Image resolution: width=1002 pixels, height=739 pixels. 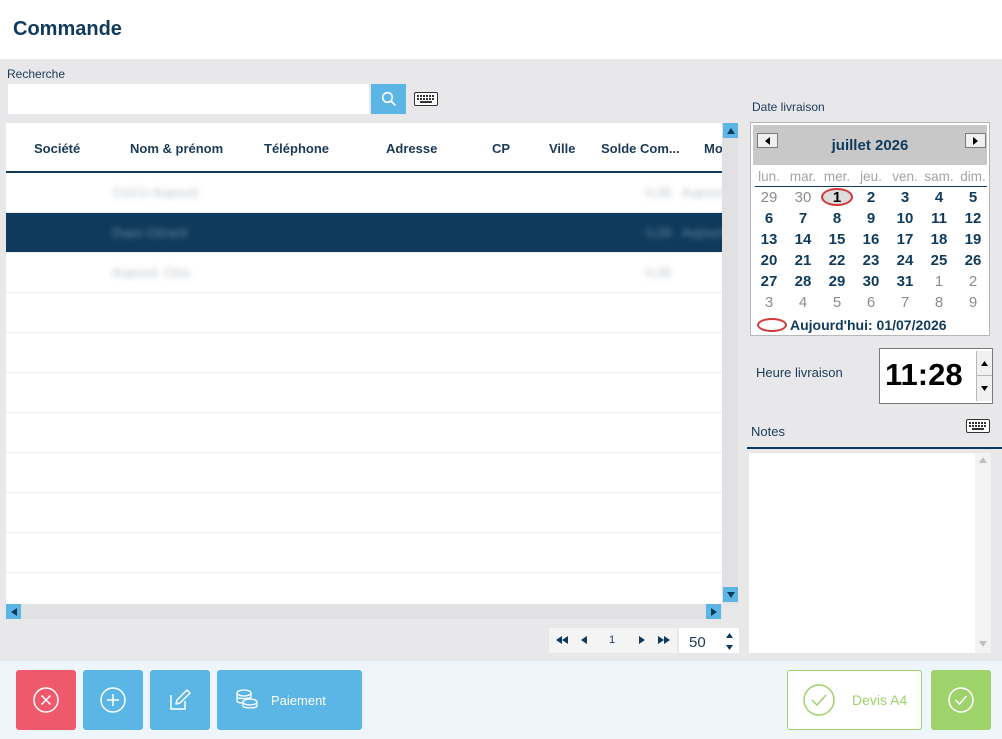 I want to click on page-size-stepper: 50, so click(x=709, y=640).